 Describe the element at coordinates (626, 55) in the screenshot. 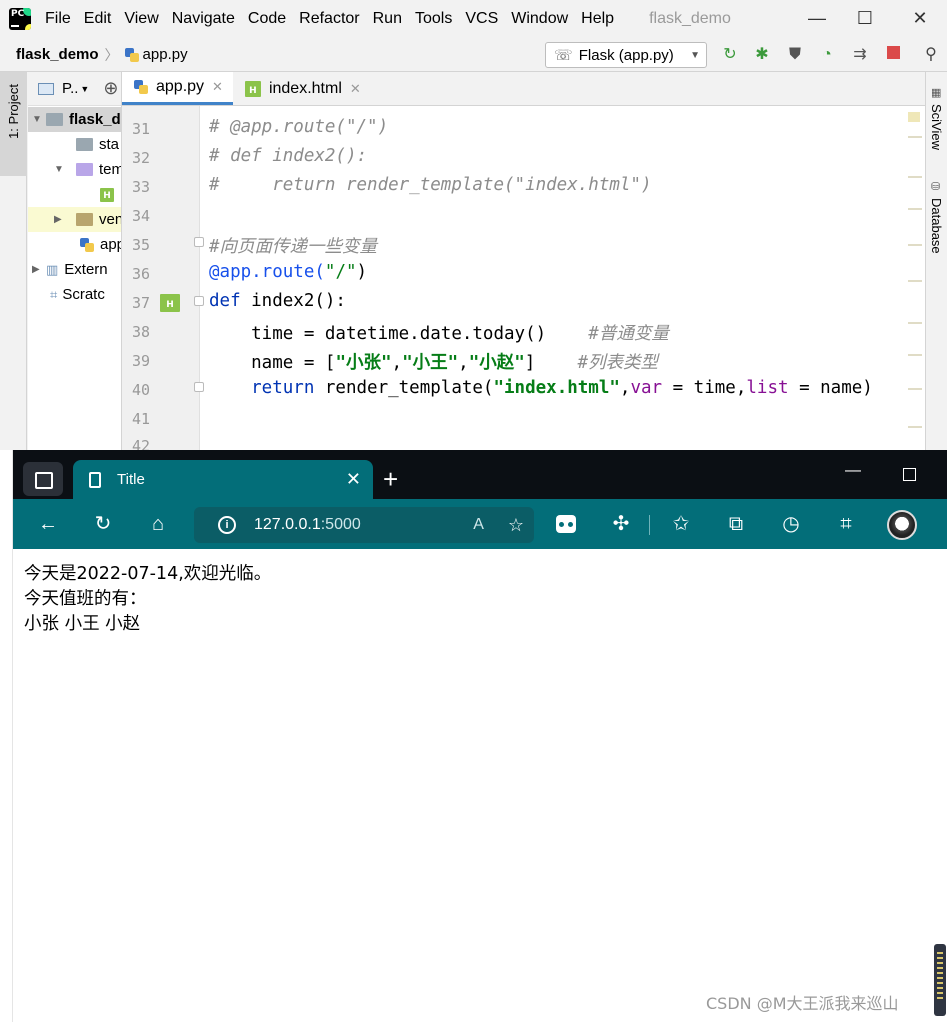

I see `run-configuration-dropdown: ☏ Flask (app.py) ▼` at that location.